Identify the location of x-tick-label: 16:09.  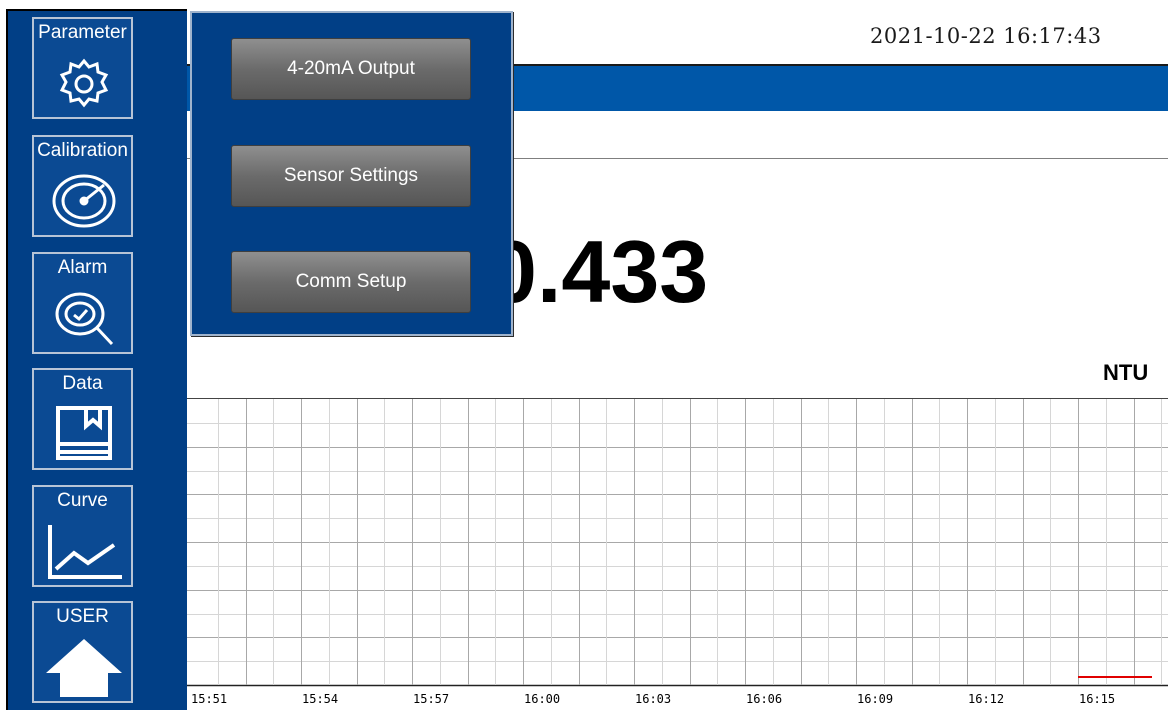
(875, 699).